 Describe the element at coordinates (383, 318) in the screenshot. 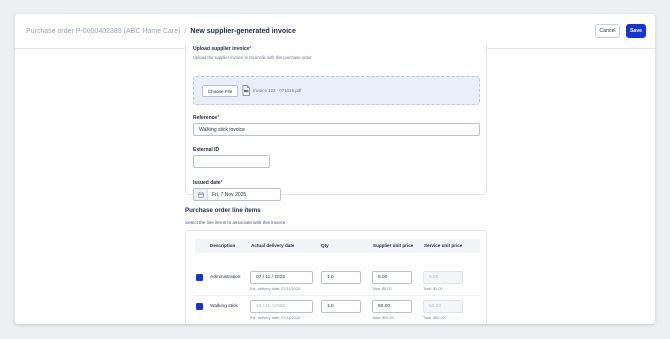

I see `supplier-total: Total: $50.00` at that location.